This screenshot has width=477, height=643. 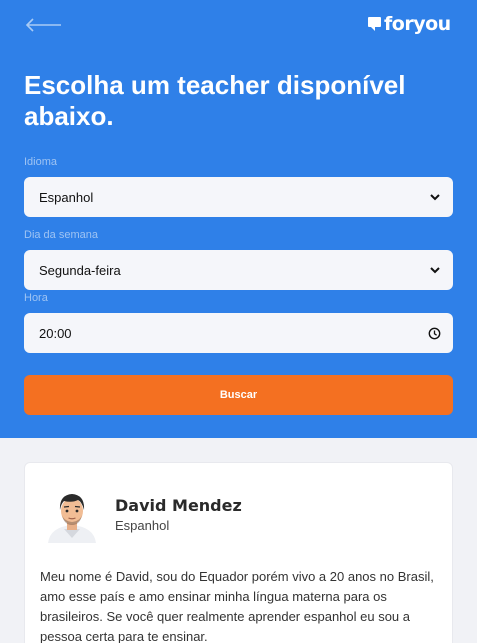 What do you see at coordinates (238, 197) in the screenshot?
I see `language-select: Espanhol` at bounding box center [238, 197].